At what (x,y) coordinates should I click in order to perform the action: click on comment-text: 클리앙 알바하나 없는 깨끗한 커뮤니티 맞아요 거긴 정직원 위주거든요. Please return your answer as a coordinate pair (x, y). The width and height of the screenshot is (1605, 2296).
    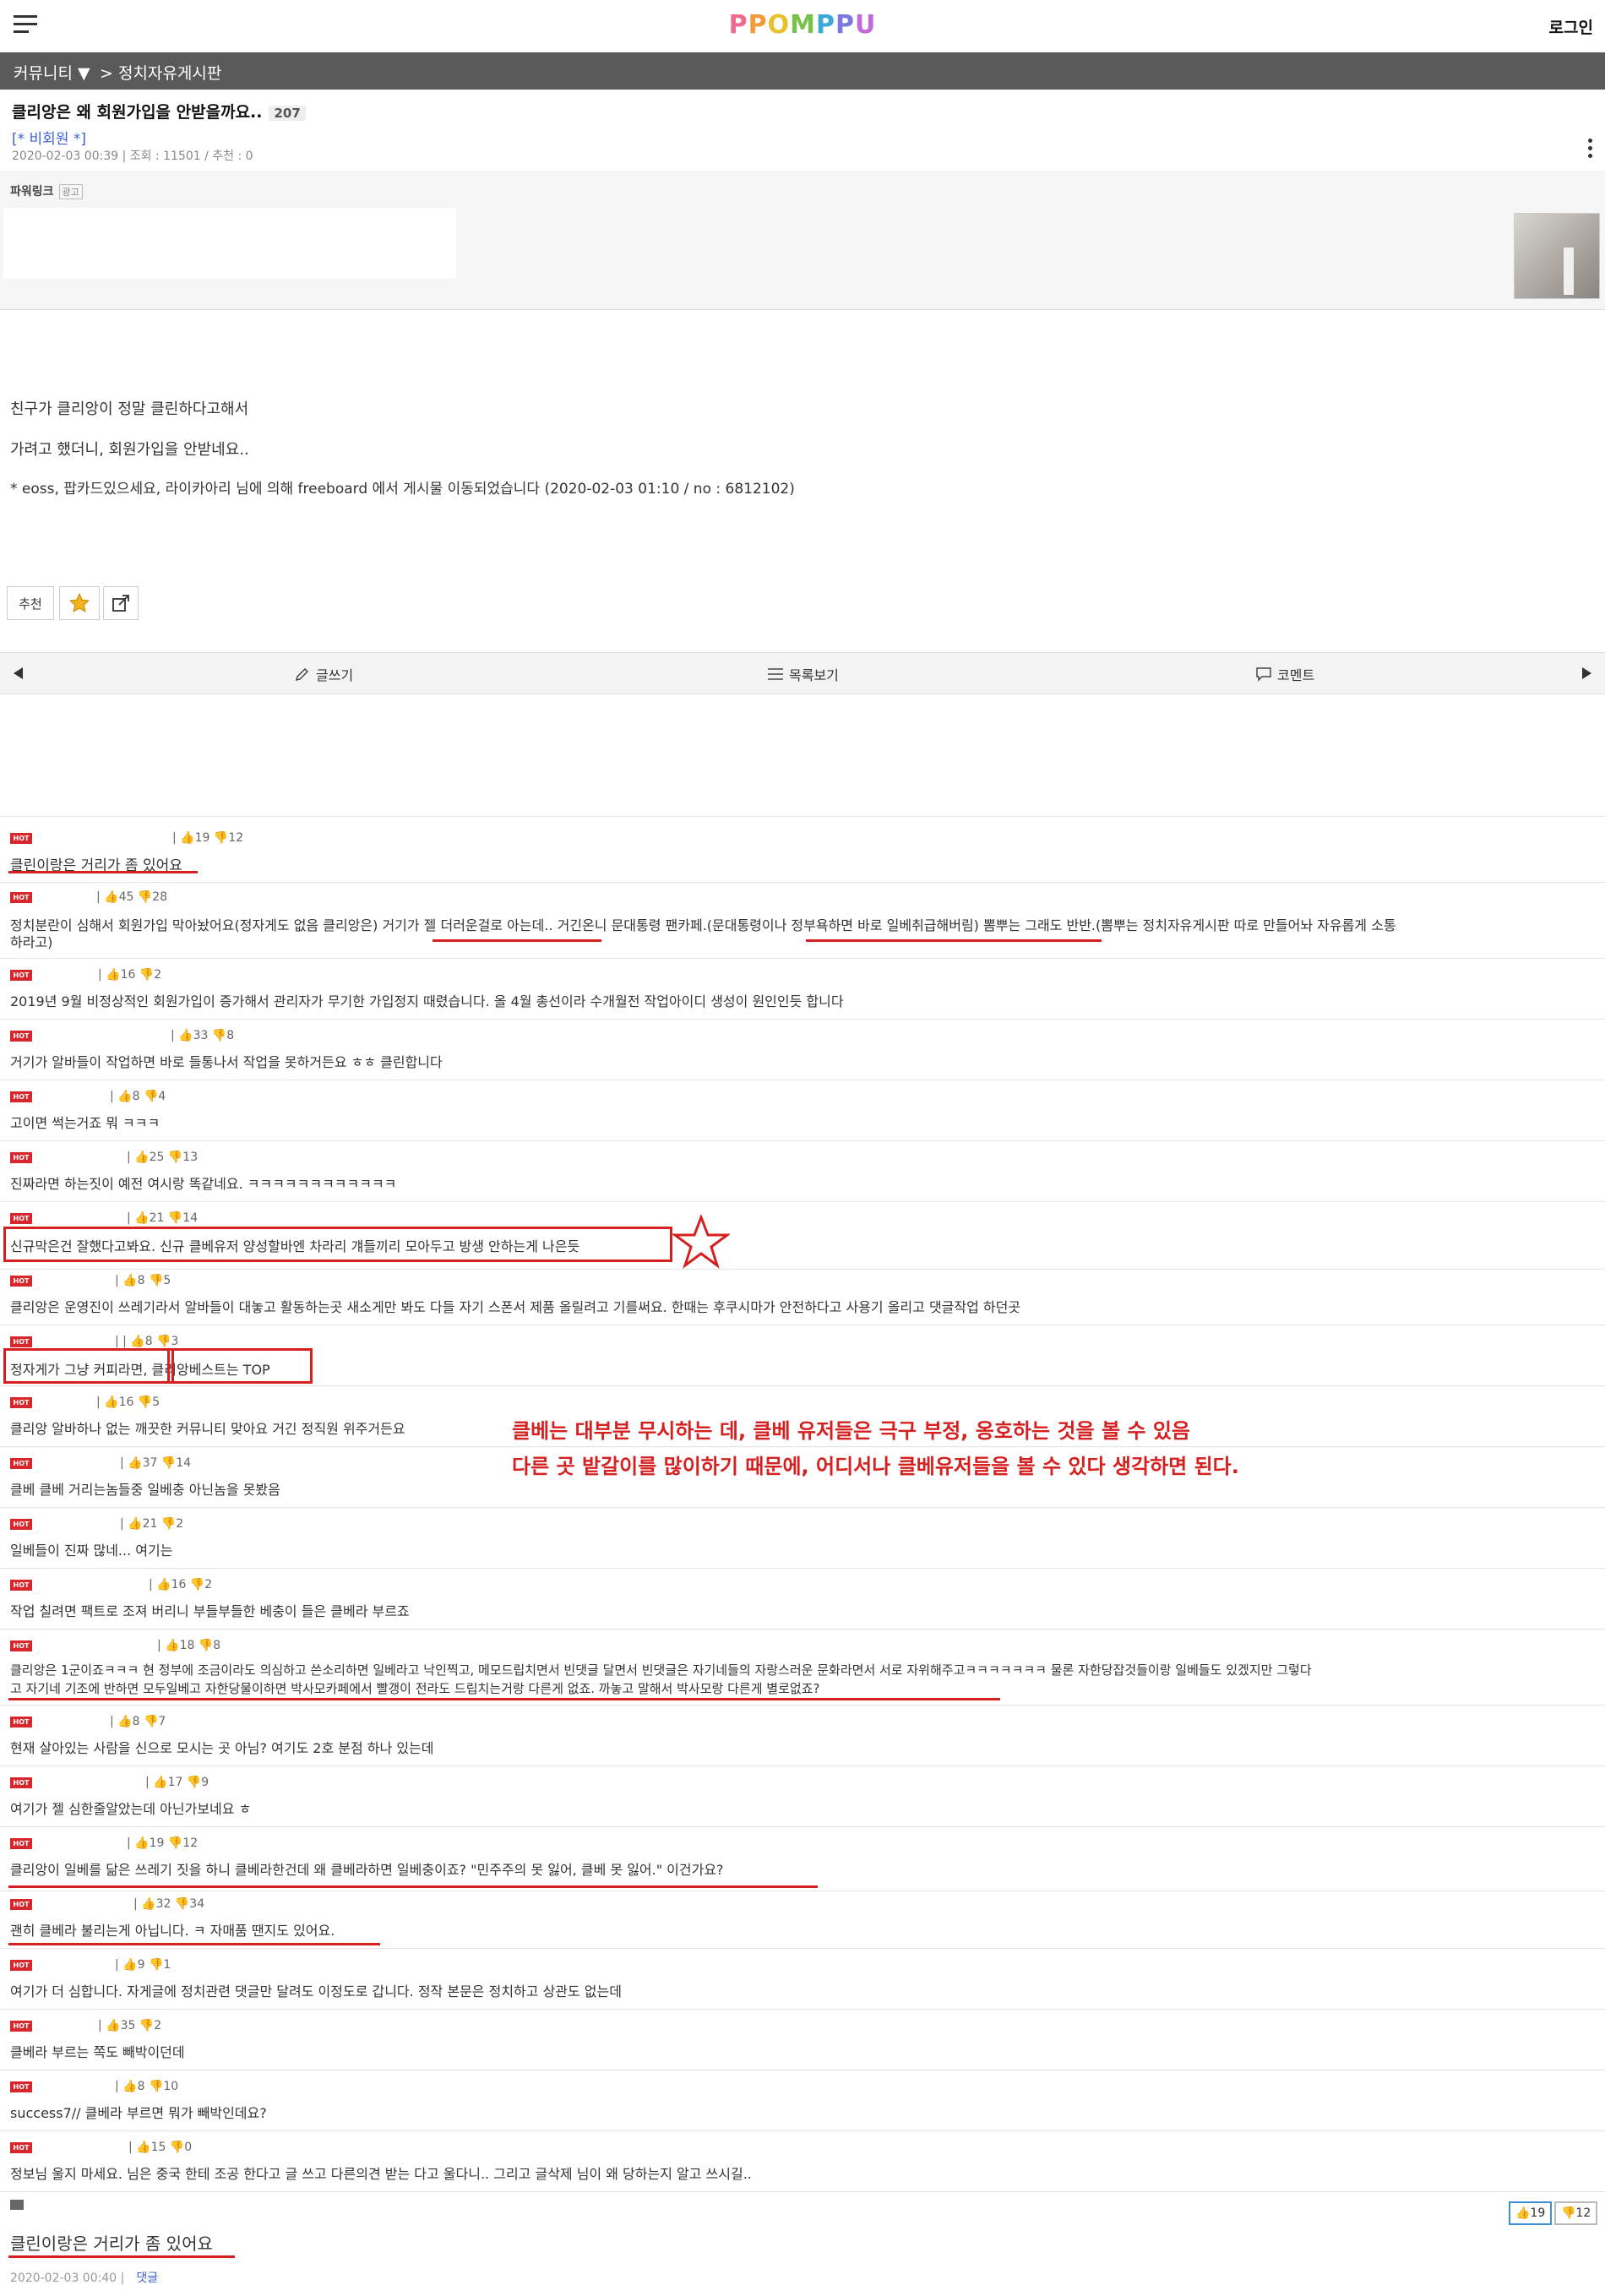
    Looking at the image, I should click on (207, 1429).